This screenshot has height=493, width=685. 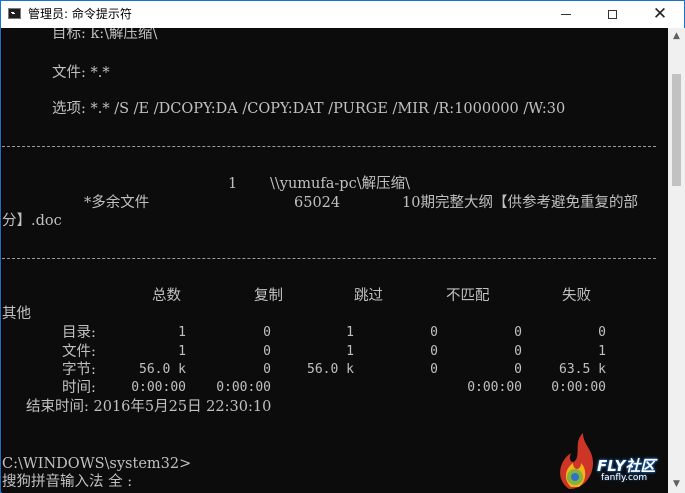 I want to click on files-total: 1, so click(x=182, y=351).